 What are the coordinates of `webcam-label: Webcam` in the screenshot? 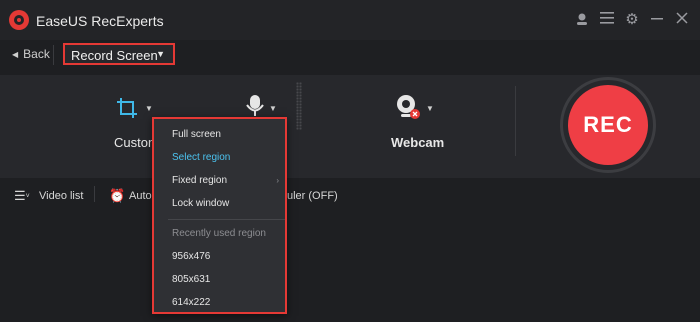 It's located at (418, 142).